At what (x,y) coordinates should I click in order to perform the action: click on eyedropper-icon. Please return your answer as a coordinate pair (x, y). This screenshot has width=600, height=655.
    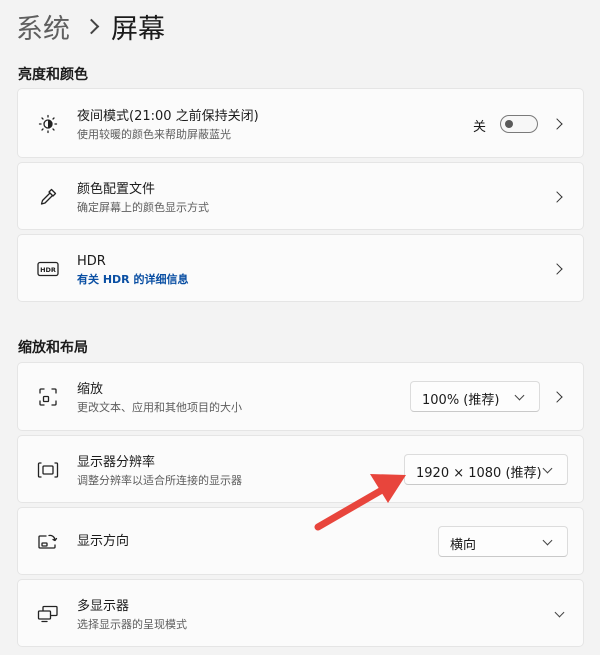
    Looking at the image, I should click on (48, 197).